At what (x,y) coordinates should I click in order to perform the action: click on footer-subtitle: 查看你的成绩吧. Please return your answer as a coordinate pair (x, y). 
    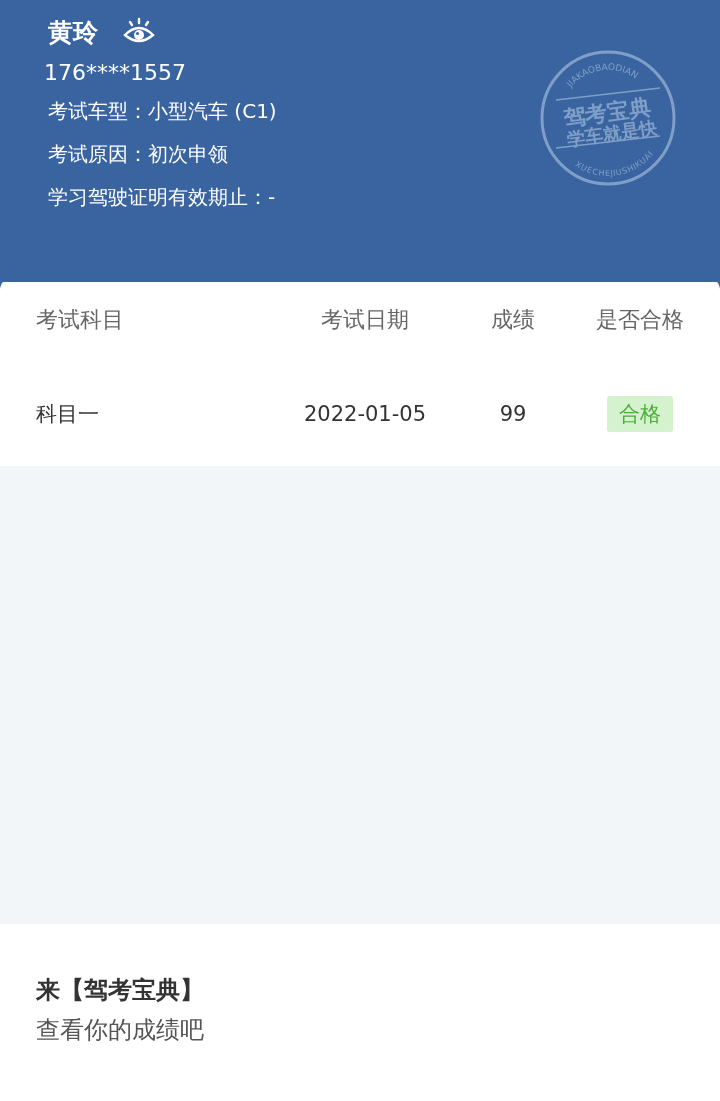
    Looking at the image, I should click on (120, 1030).